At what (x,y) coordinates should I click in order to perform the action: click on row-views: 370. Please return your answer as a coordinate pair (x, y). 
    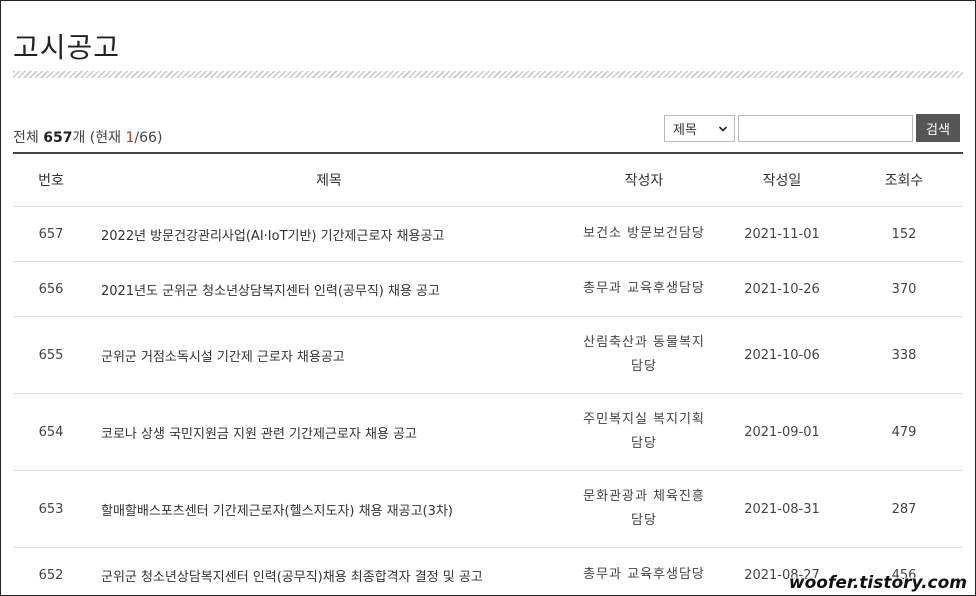
    Looking at the image, I should click on (904, 289).